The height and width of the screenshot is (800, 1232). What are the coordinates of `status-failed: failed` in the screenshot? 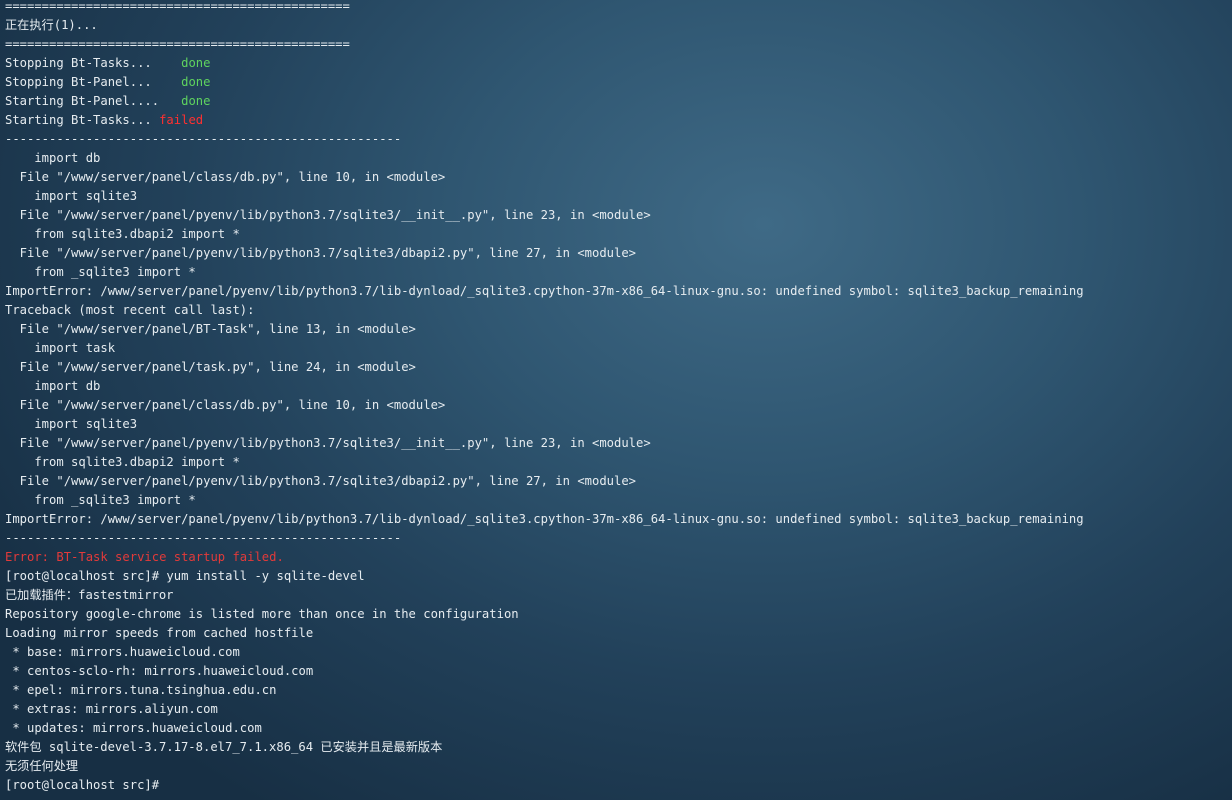 It's located at (181, 120).